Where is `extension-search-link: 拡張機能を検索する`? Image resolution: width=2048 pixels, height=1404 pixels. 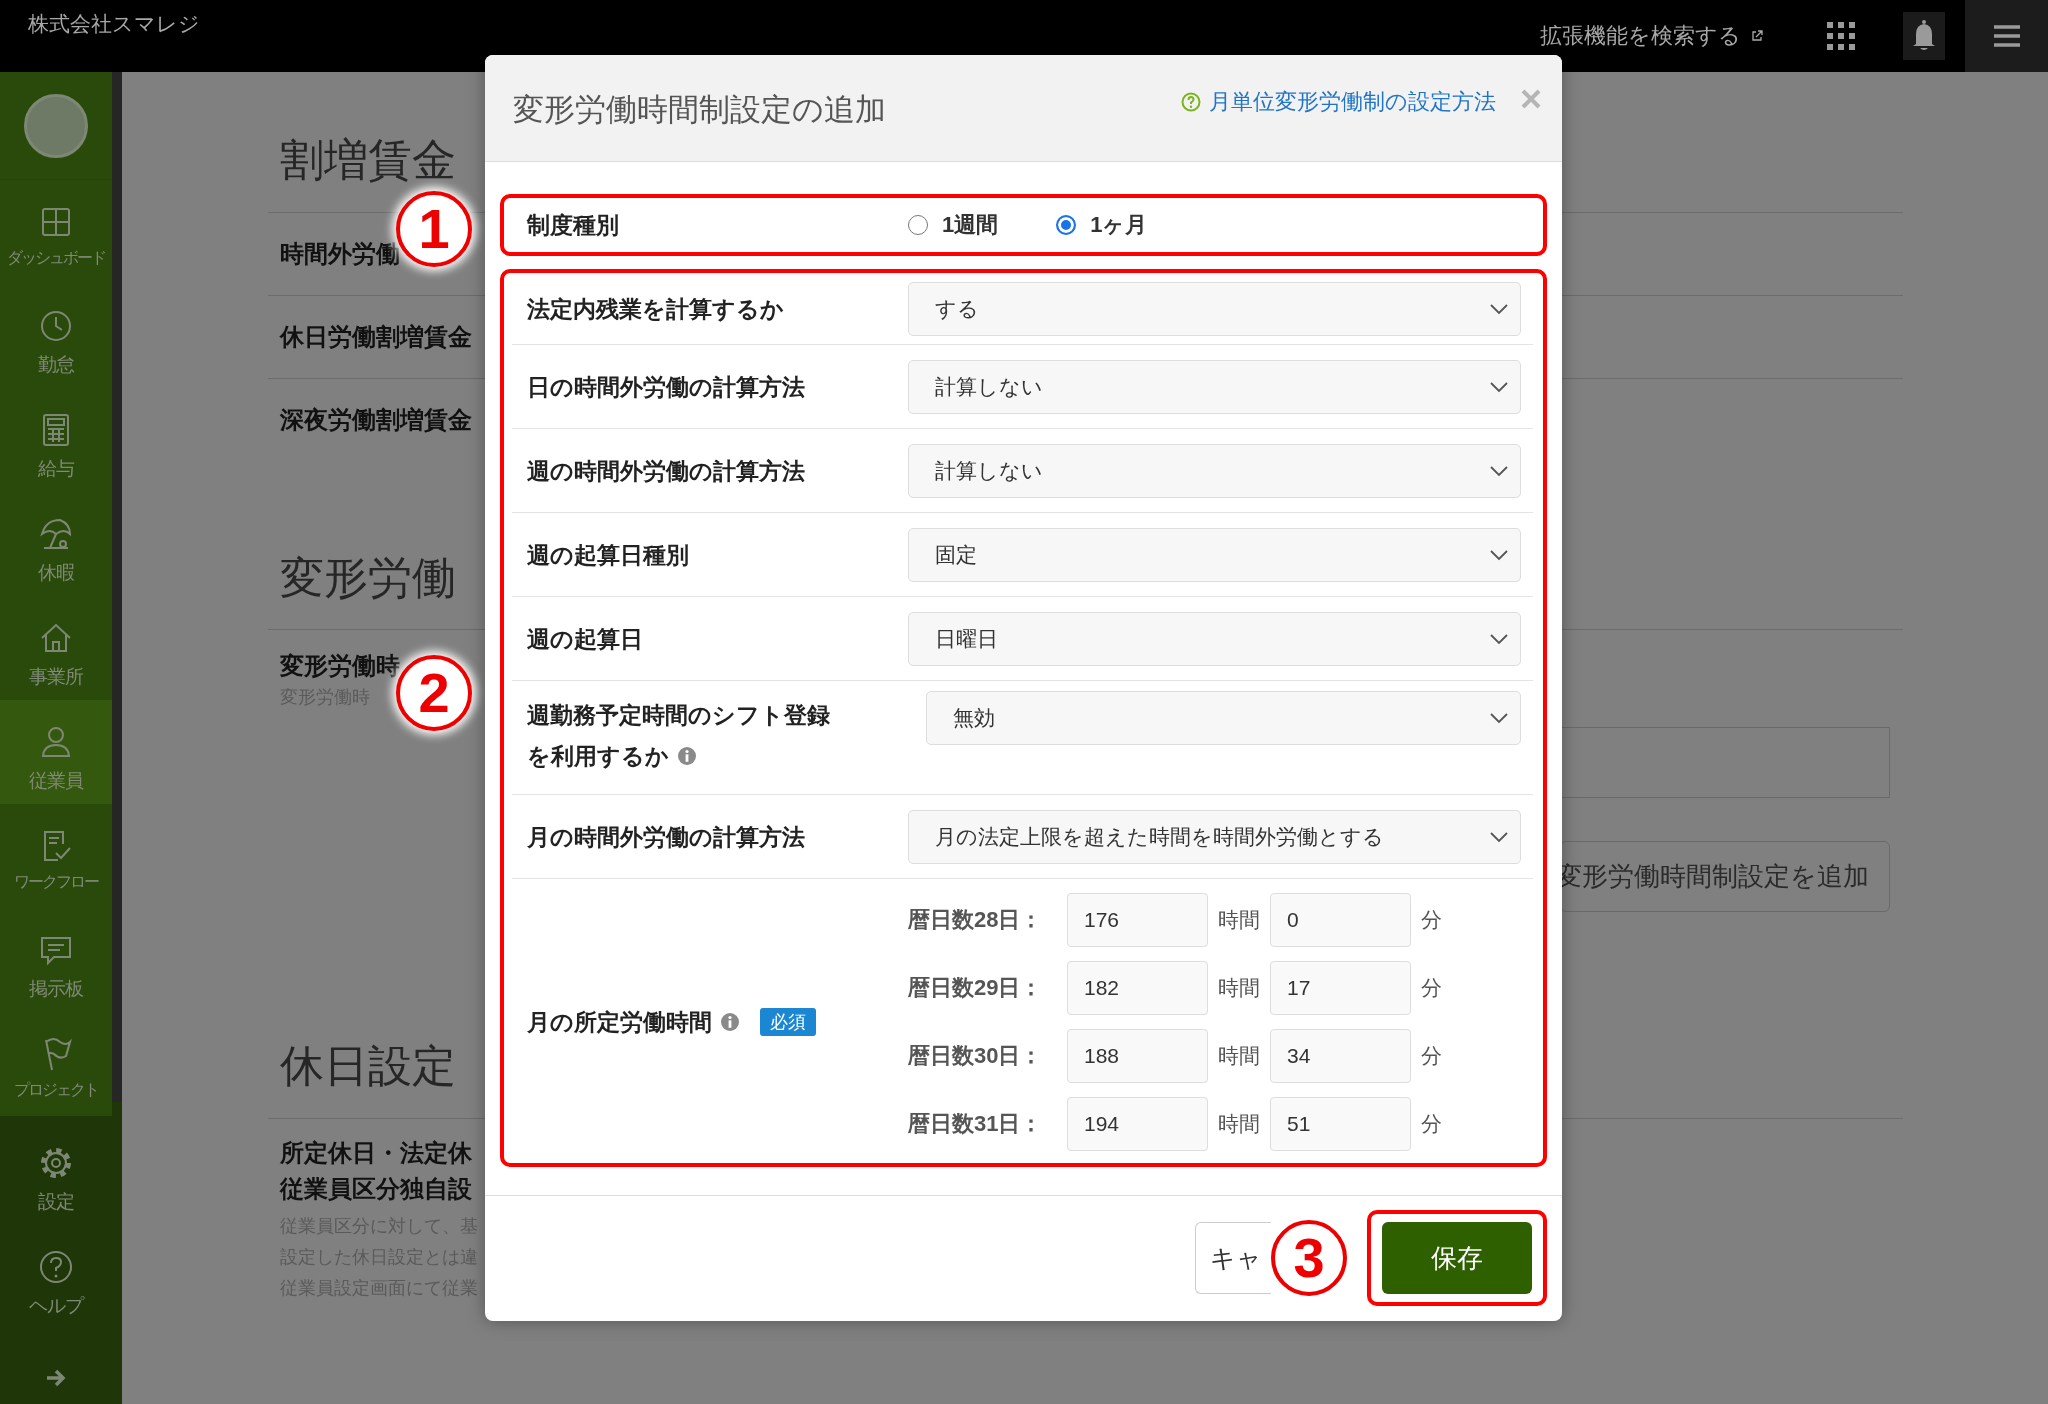 extension-search-link: 拡張機能を検索する is located at coordinates (1651, 36).